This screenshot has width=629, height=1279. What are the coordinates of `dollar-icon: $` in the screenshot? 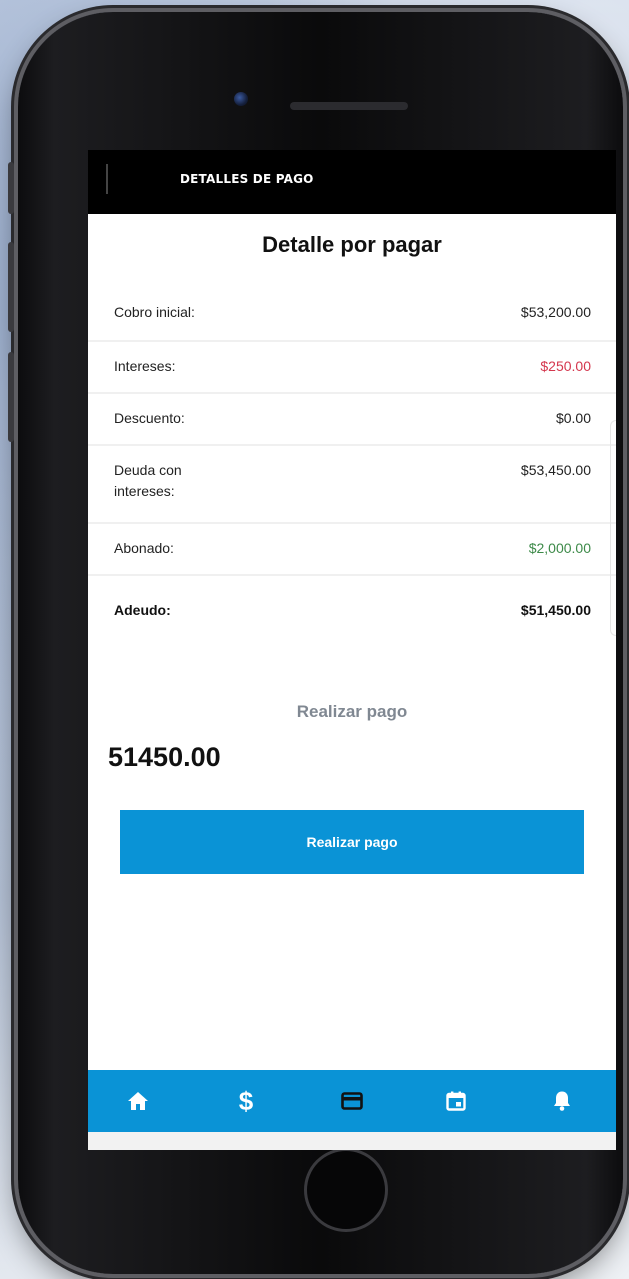 It's located at (246, 1101).